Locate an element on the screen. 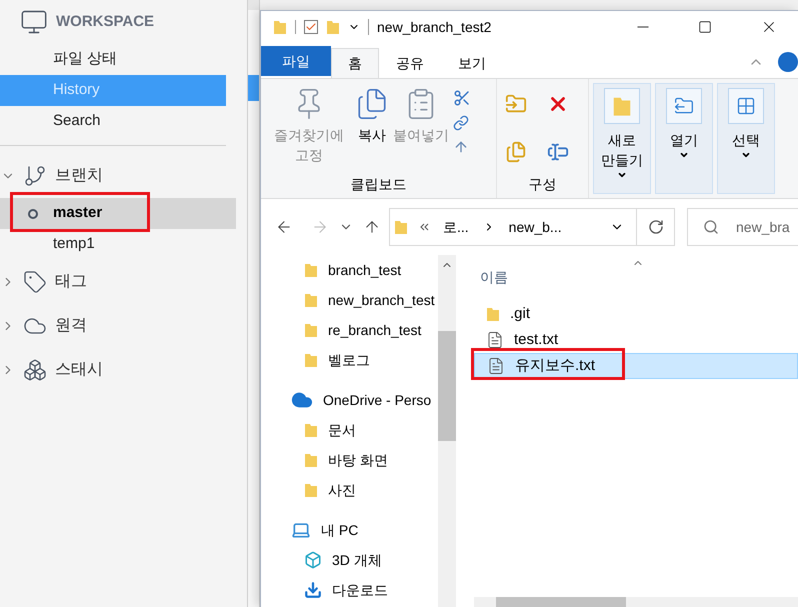  ribbon-tab: 파일 is located at coordinates (296, 61).